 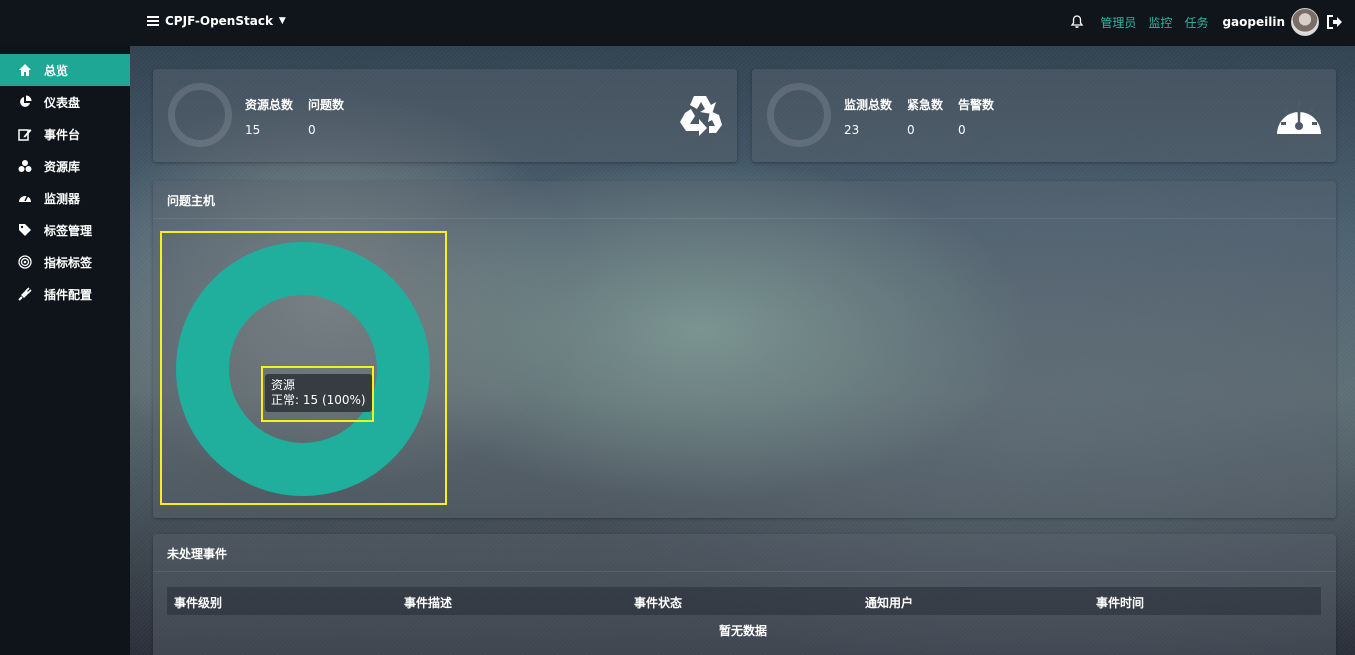 I want to click on bell-icon, so click(x=1077, y=22).